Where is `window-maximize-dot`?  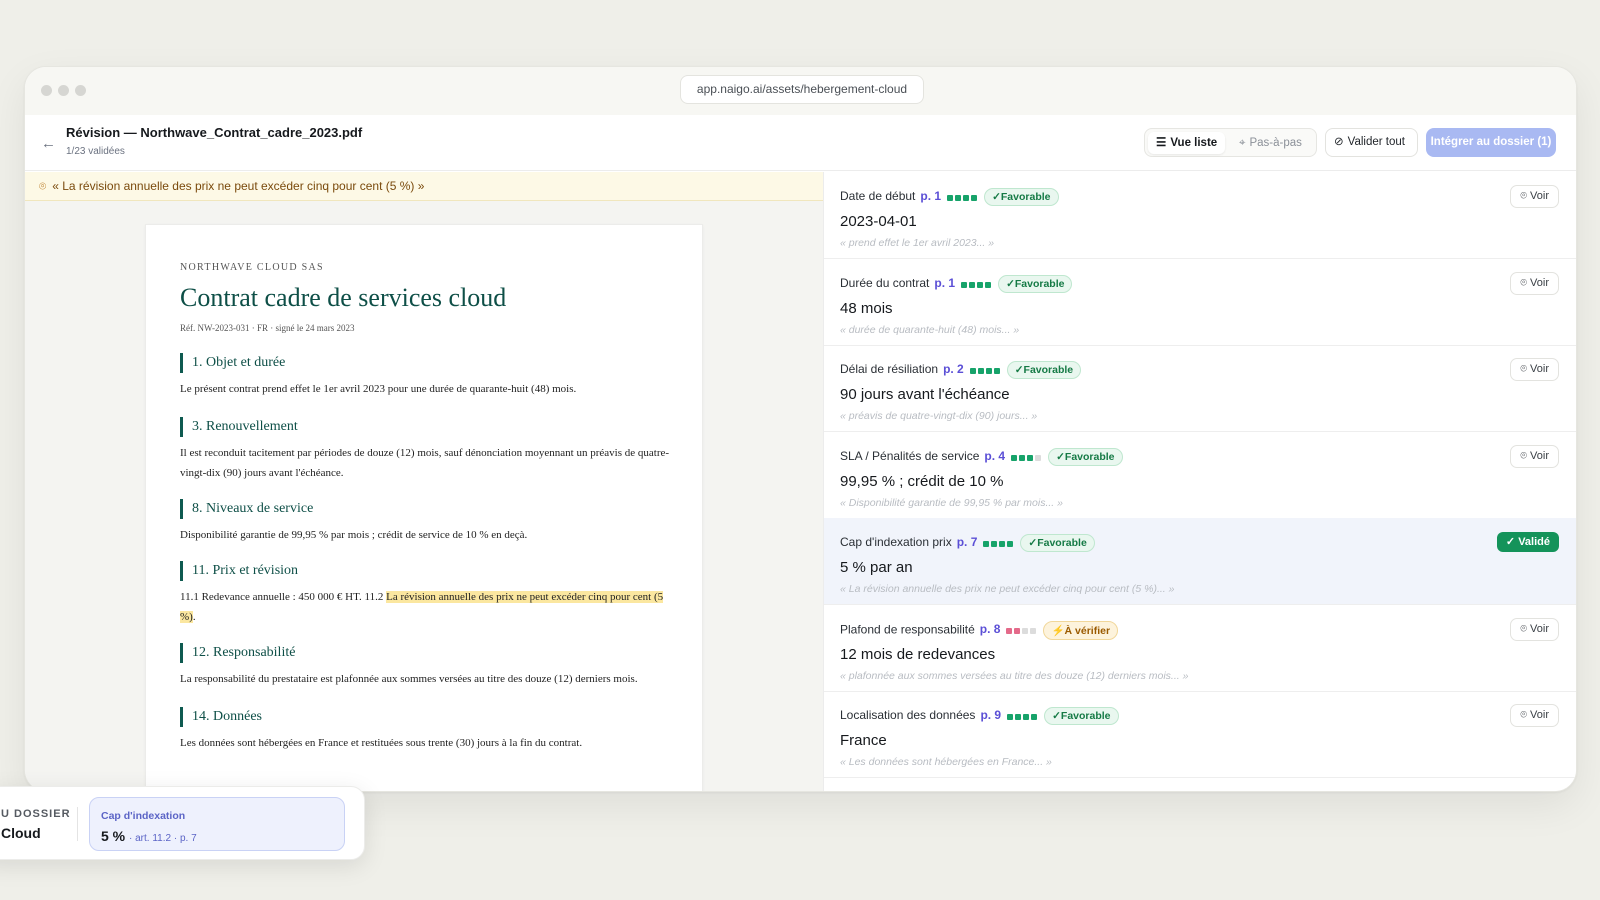 window-maximize-dot is located at coordinates (80, 90).